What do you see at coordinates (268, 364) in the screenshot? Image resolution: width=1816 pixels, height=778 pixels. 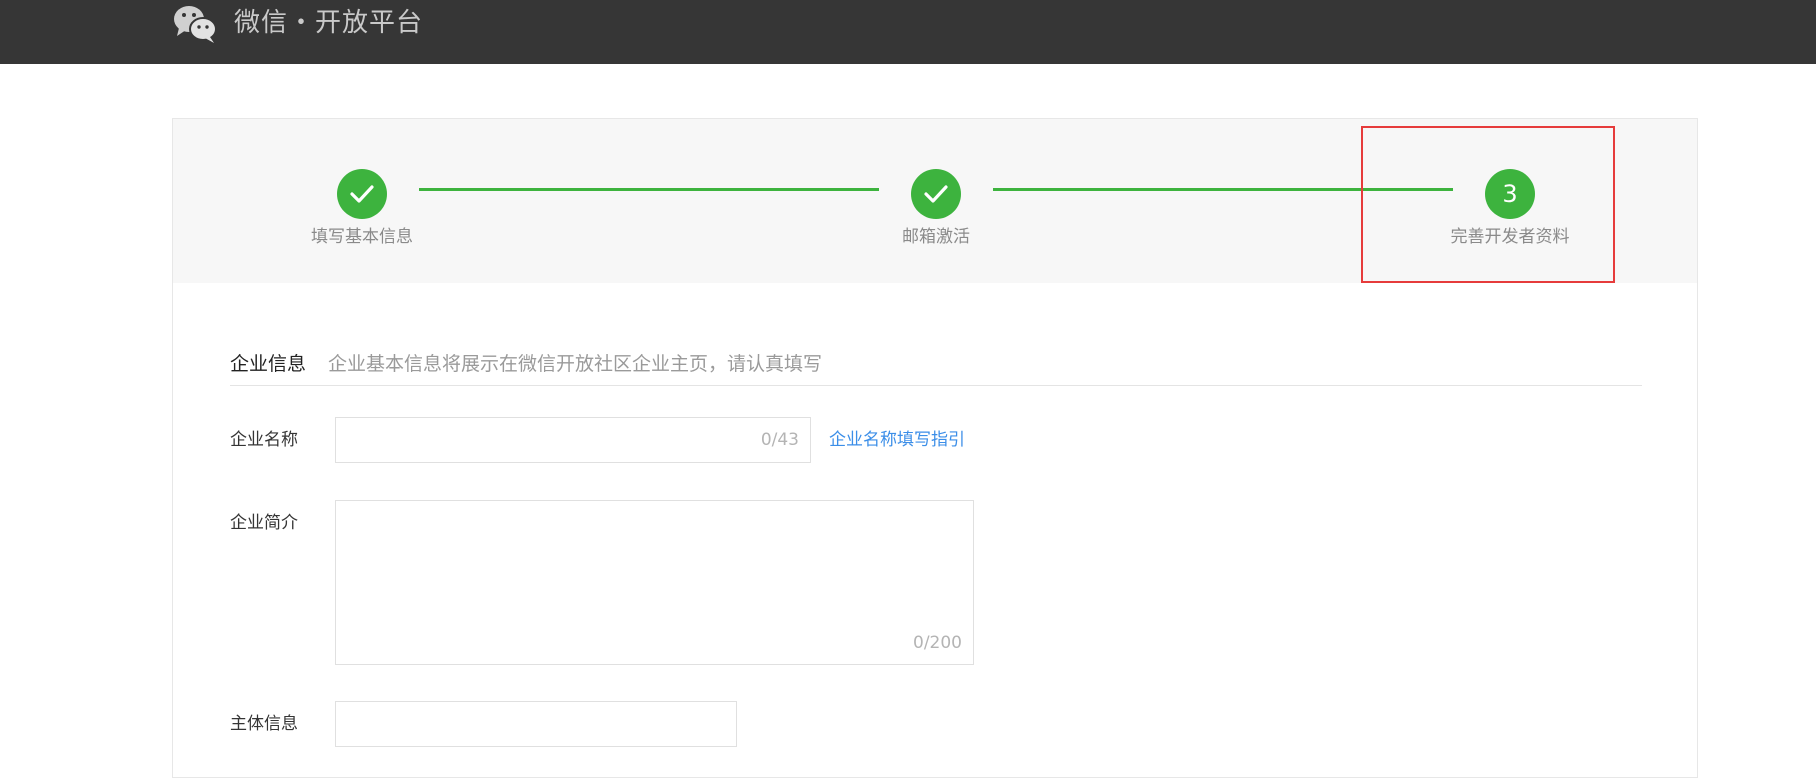 I see `section-title: 企业信息` at bounding box center [268, 364].